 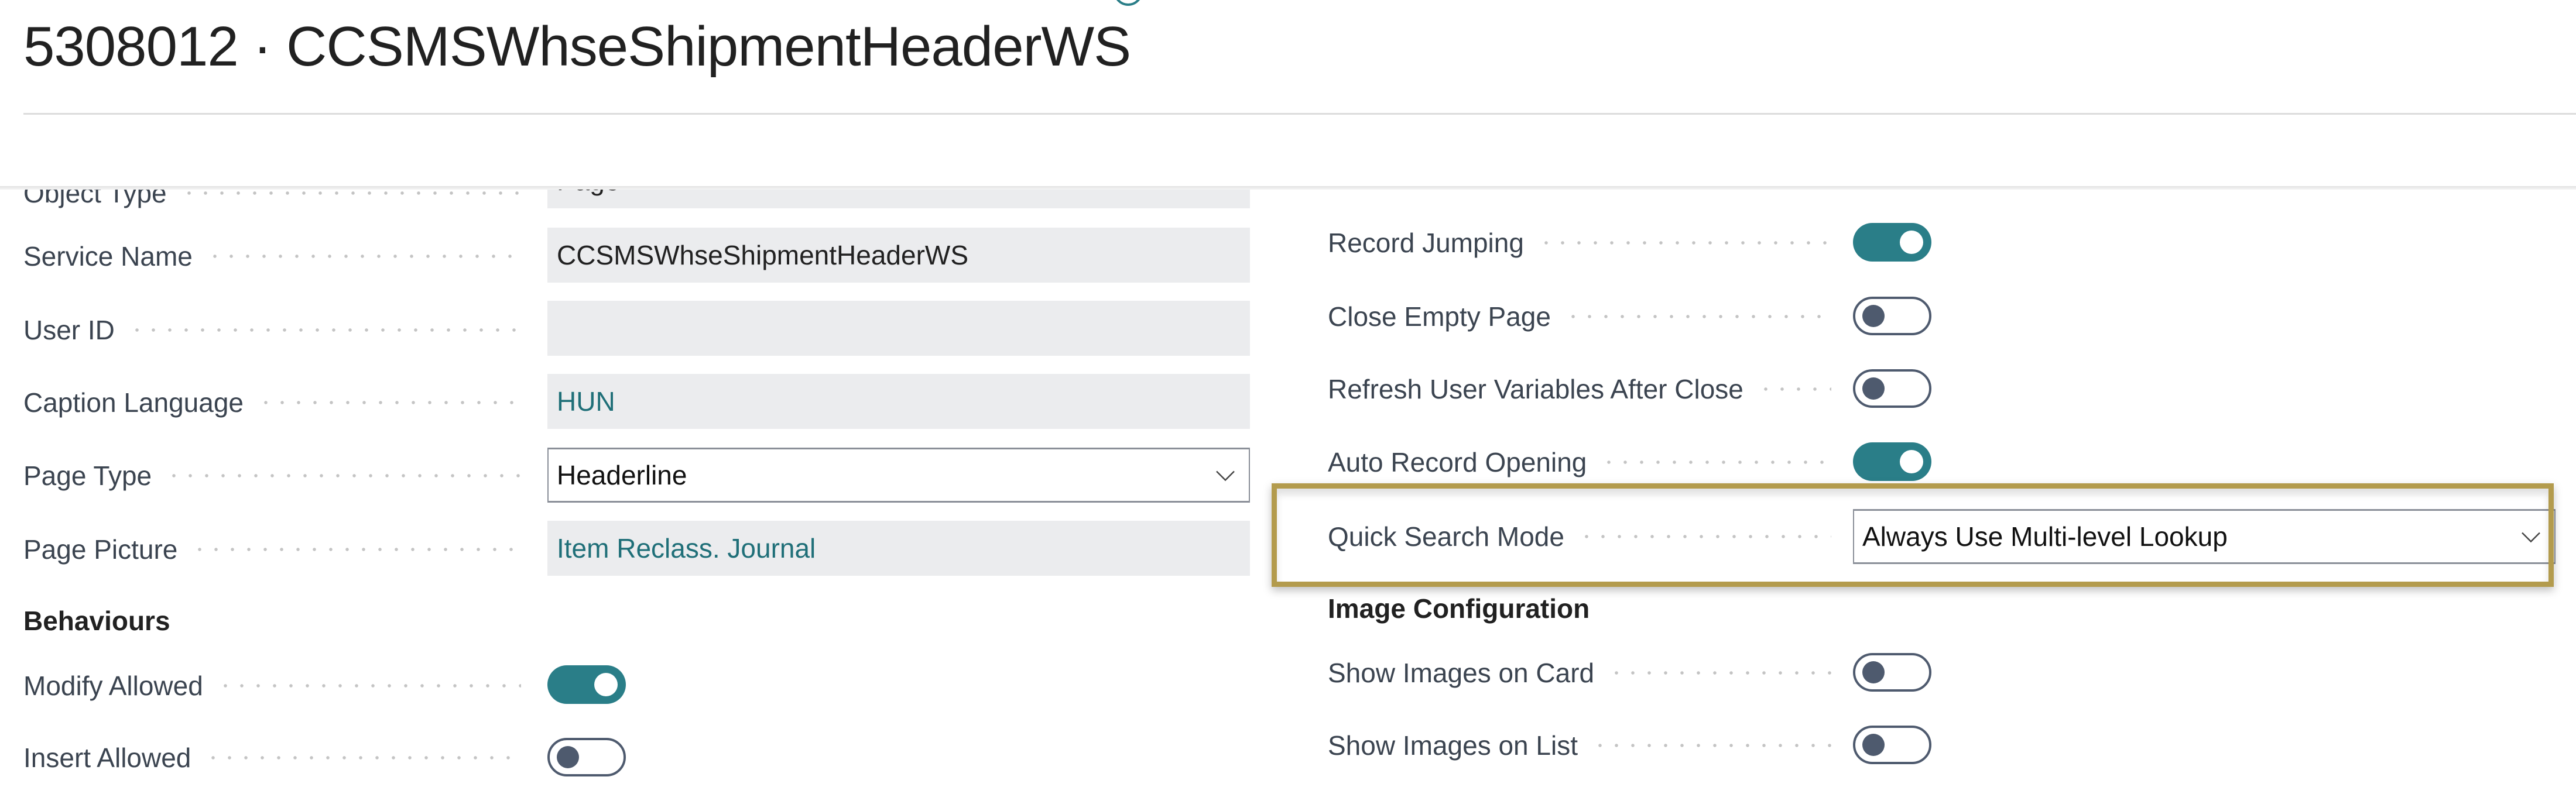 I want to click on modify-allowed-label: Modify Allowed, so click(x=113, y=686).